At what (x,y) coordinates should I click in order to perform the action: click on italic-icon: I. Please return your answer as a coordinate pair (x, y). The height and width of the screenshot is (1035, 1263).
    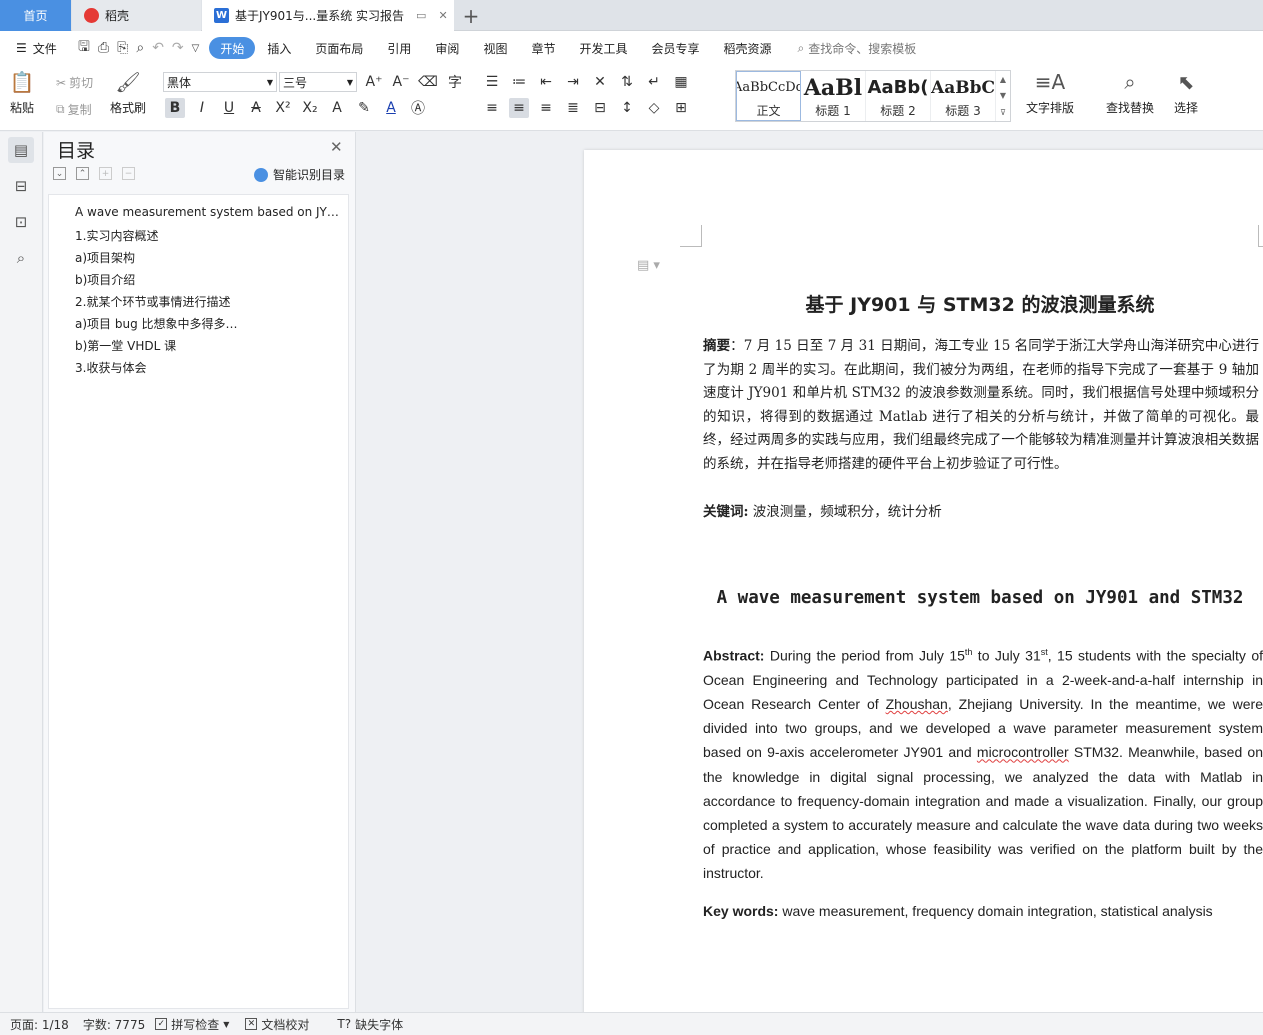
    Looking at the image, I should click on (202, 108).